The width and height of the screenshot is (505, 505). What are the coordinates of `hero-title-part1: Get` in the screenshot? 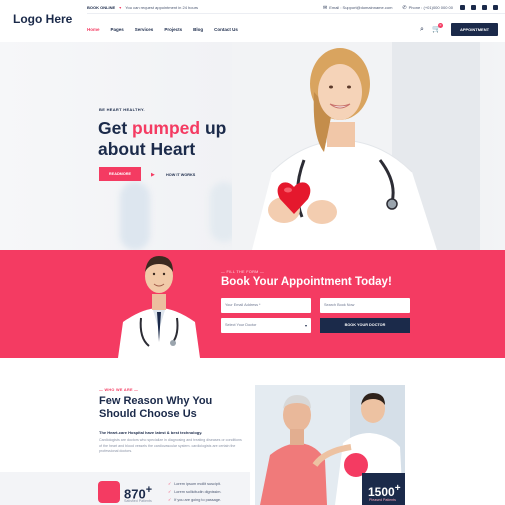 It's located at (115, 128).